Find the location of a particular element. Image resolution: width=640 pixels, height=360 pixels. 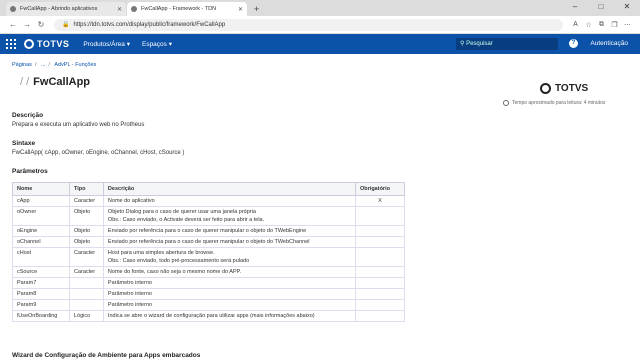

param-required-cell: X is located at coordinates (380, 201).